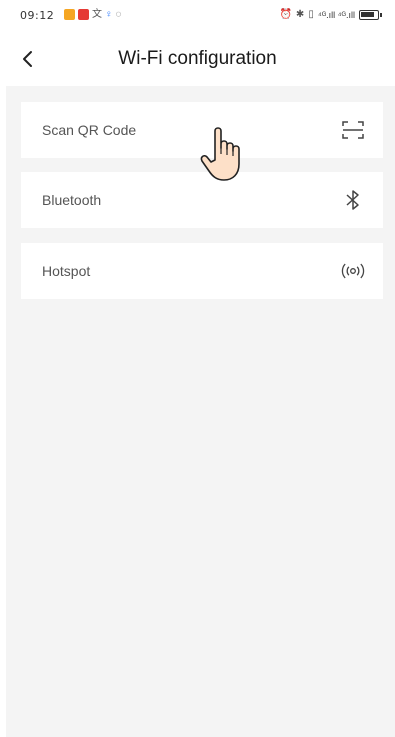  What do you see at coordinates (118, 14) in the screenshot?
I see `sync-icon: ◌` at bounding box center [118, 14].